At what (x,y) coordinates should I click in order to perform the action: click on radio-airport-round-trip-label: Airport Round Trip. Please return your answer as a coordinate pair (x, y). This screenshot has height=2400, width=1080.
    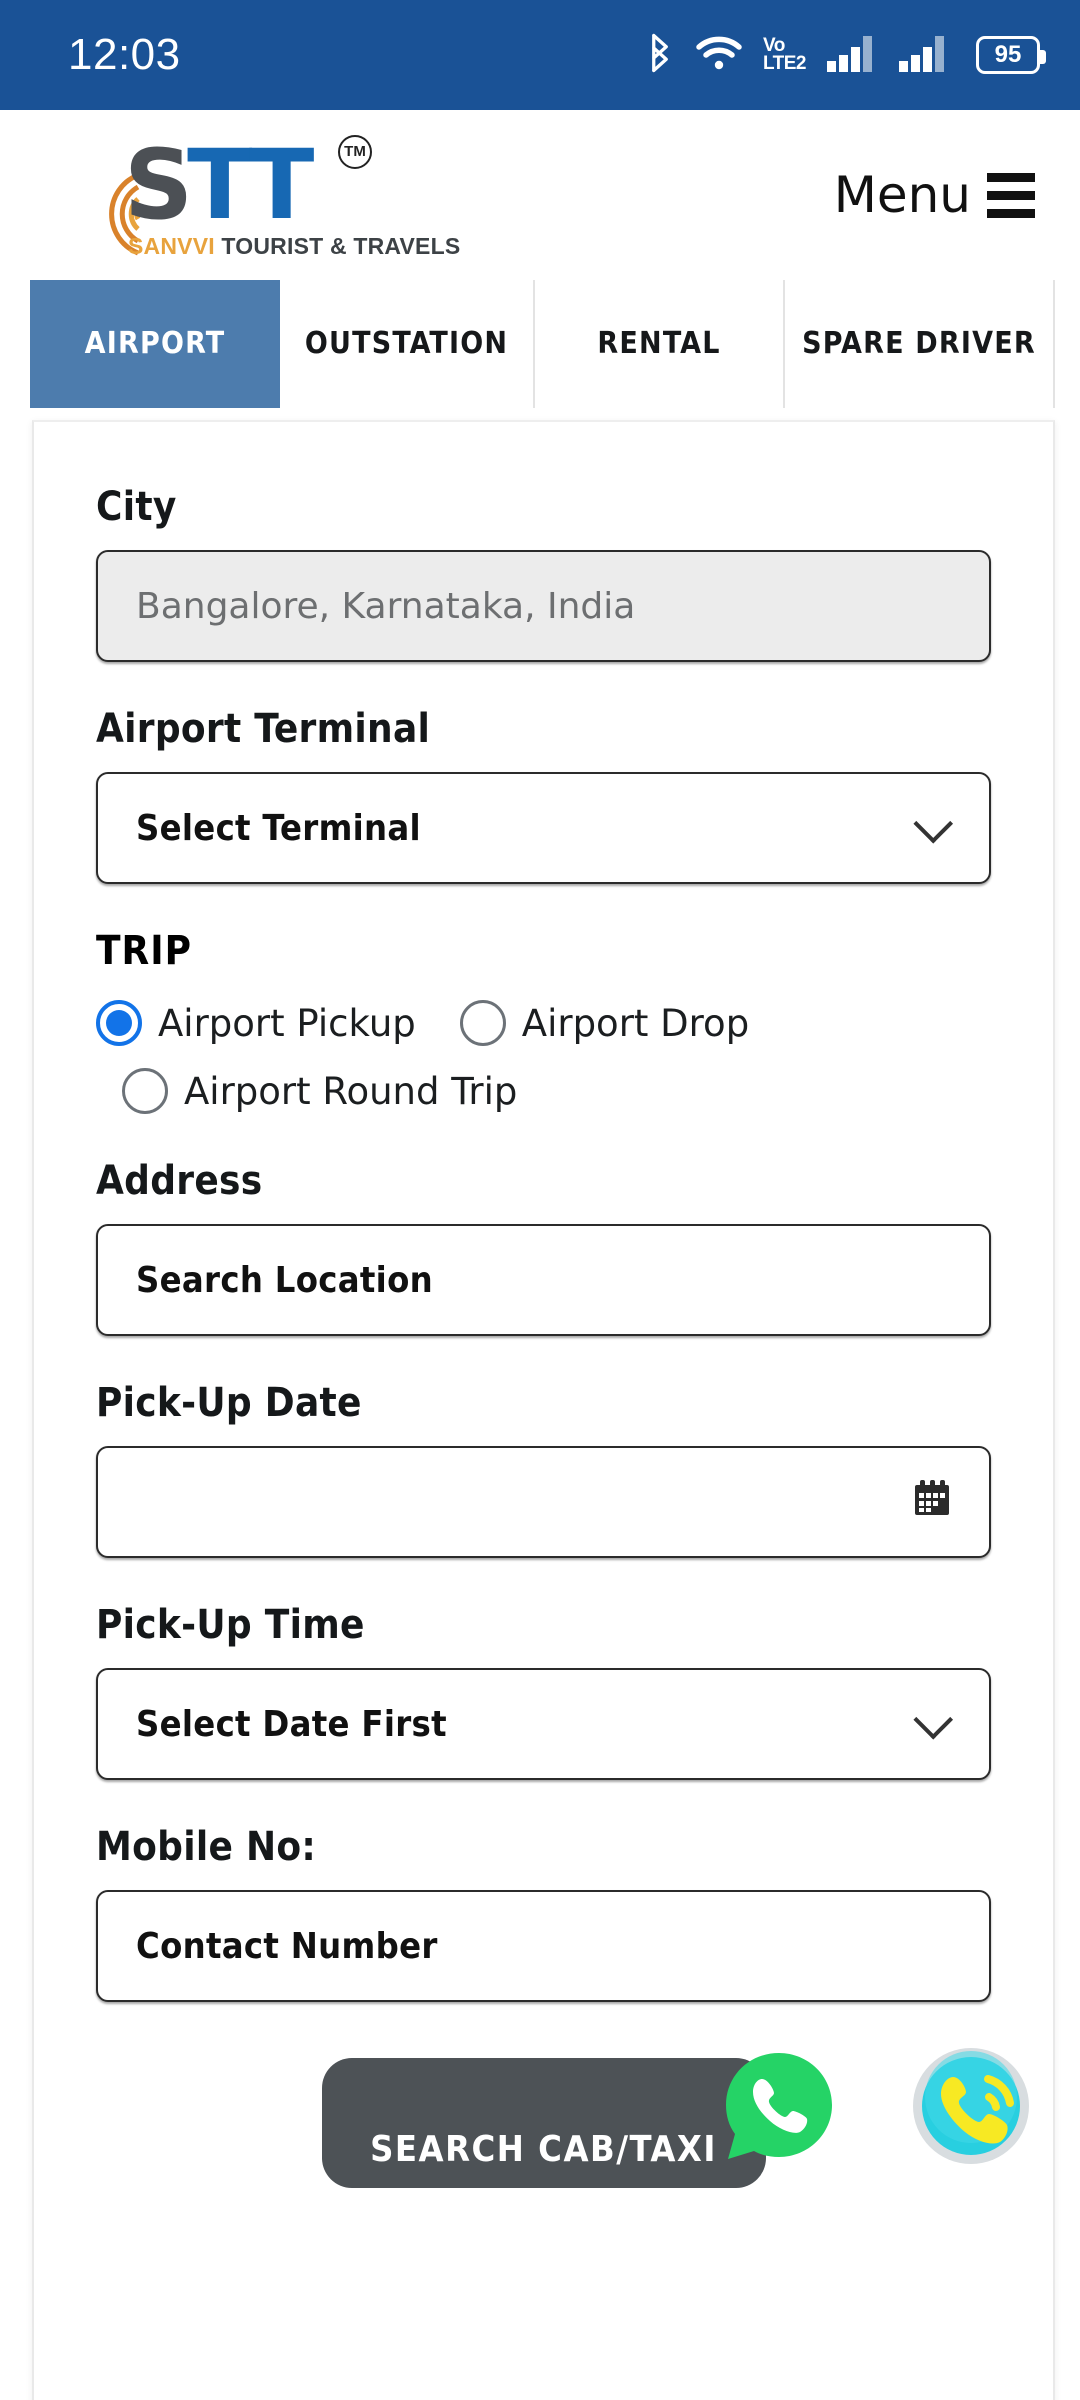
    Looking at the image, I should click on (351, 1091).